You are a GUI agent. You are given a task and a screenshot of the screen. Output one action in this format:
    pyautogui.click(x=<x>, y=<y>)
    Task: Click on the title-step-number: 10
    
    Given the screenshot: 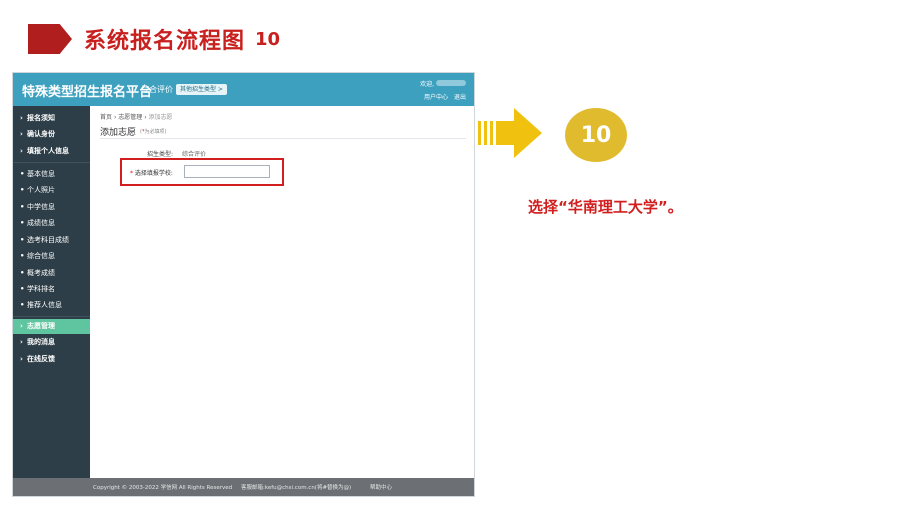 What is the action you would take?
    pyautogui.click(x=268, y=39)
    